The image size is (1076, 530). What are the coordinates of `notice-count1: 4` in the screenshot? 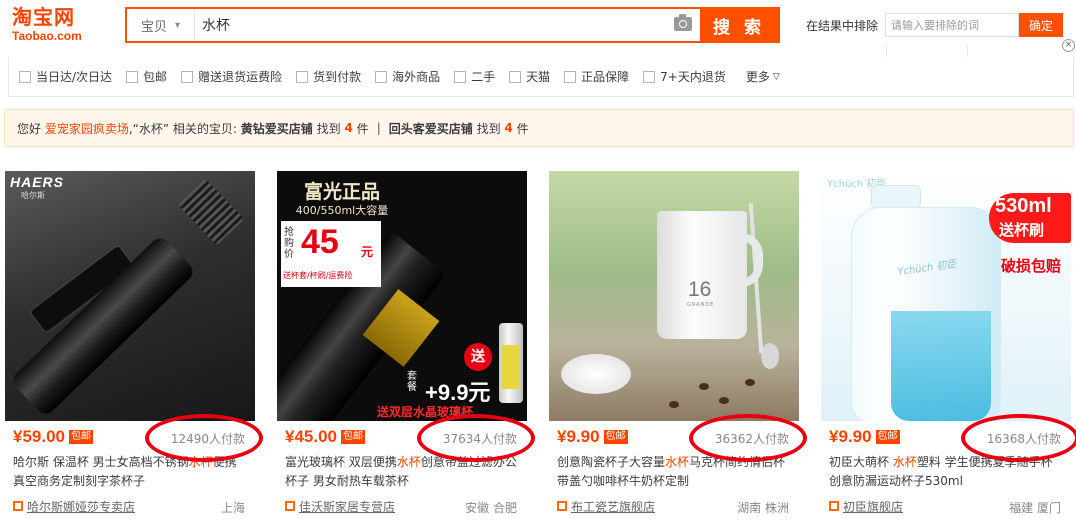 It's located at (348, 128).